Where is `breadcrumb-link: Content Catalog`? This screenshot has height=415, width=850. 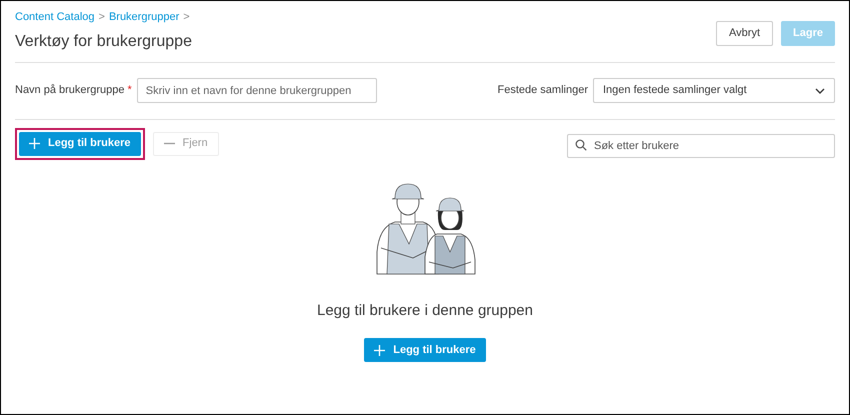 breadcrumb-link: Content Catalog is located at coordinates (54, 17).